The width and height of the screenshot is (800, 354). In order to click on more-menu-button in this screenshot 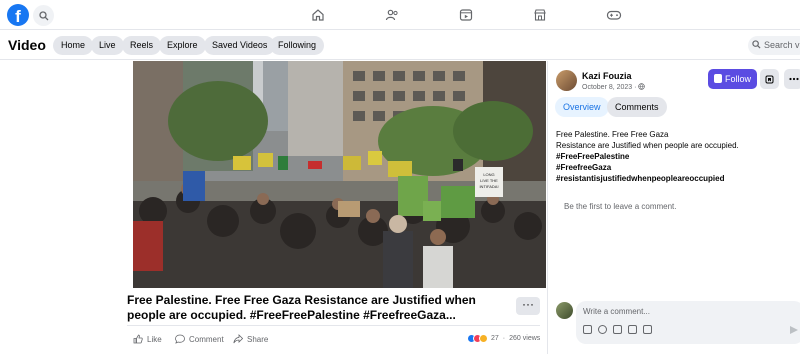, I will do `click(792, 79)`.